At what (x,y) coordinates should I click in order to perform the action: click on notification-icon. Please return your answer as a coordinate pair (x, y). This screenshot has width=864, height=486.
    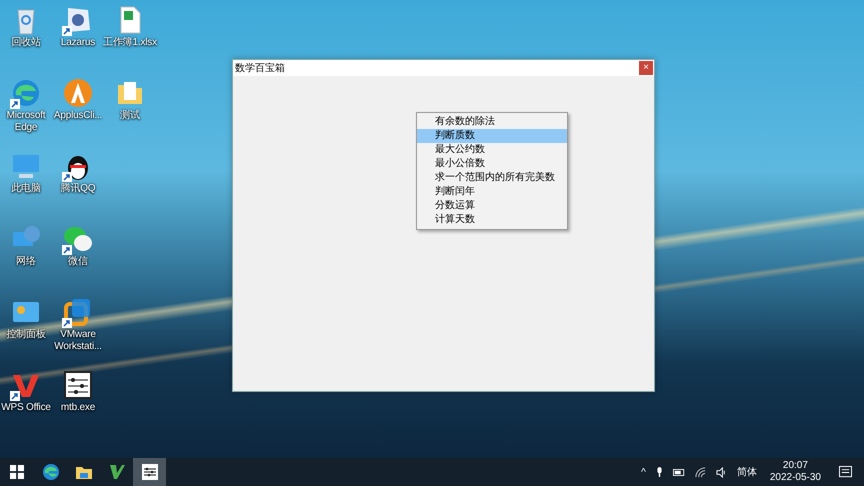
    Looking at the image, I should click on (845, 472).